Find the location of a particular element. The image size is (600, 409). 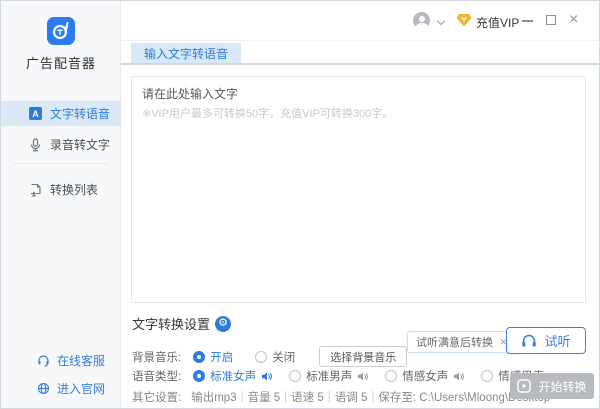

convert-button-label: 开始转换 is located at coordinates (562, 386).